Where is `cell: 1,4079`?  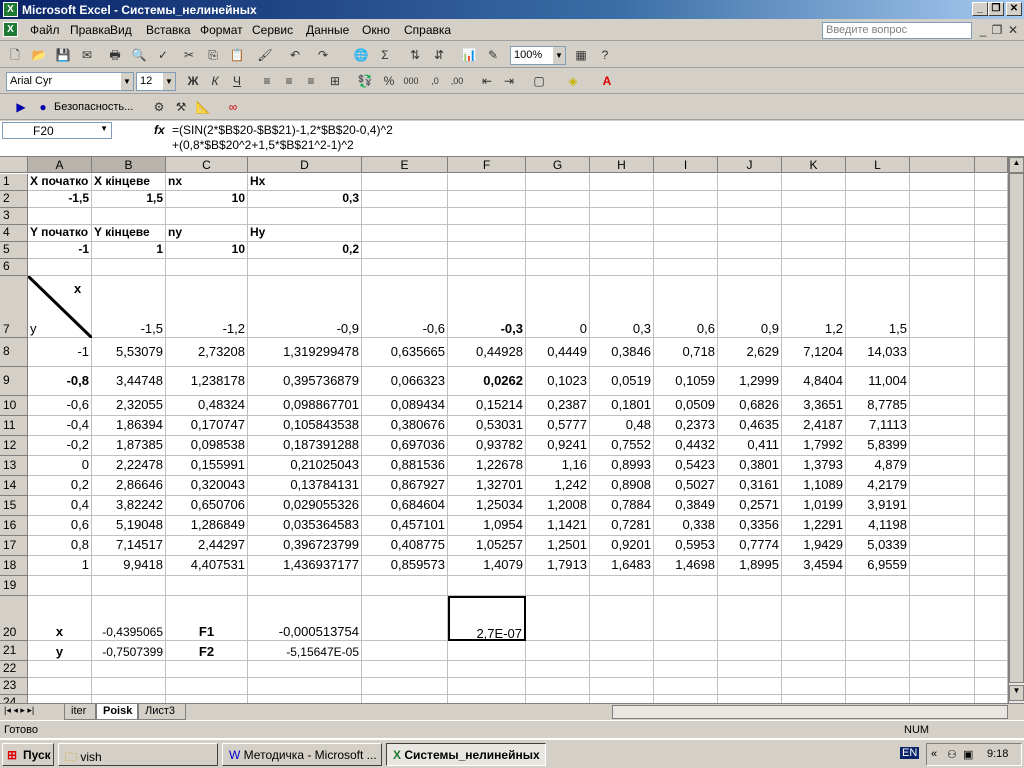 cell: 1,4079 is located at coordinates (487, 566).